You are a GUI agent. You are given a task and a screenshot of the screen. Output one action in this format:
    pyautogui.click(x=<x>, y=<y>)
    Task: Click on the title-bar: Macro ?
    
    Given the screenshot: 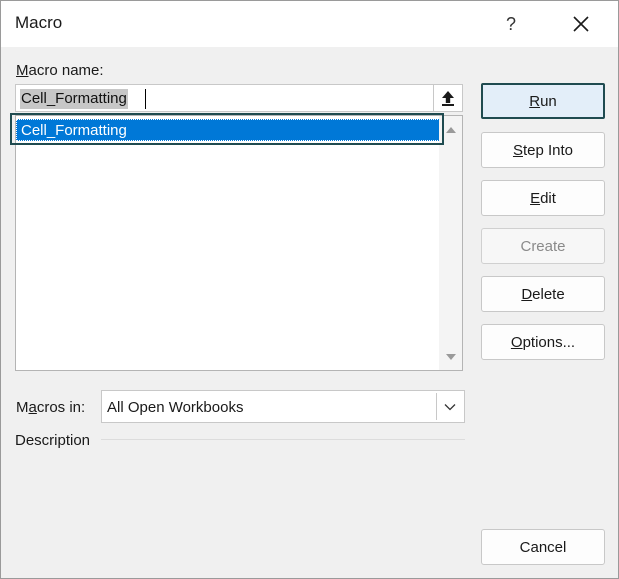 What is the action you would take?
    pyautogui.click(x=309, y=24)
    